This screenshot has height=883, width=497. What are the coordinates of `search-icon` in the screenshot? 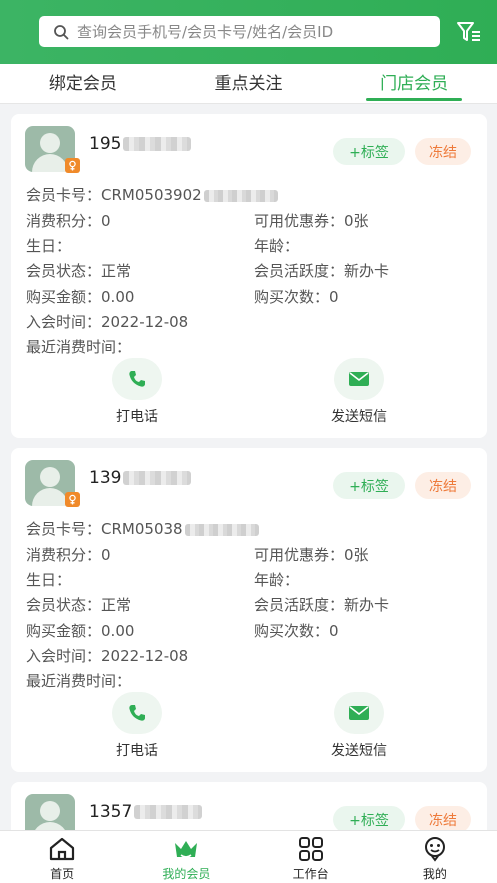 It's located at (61, 31).